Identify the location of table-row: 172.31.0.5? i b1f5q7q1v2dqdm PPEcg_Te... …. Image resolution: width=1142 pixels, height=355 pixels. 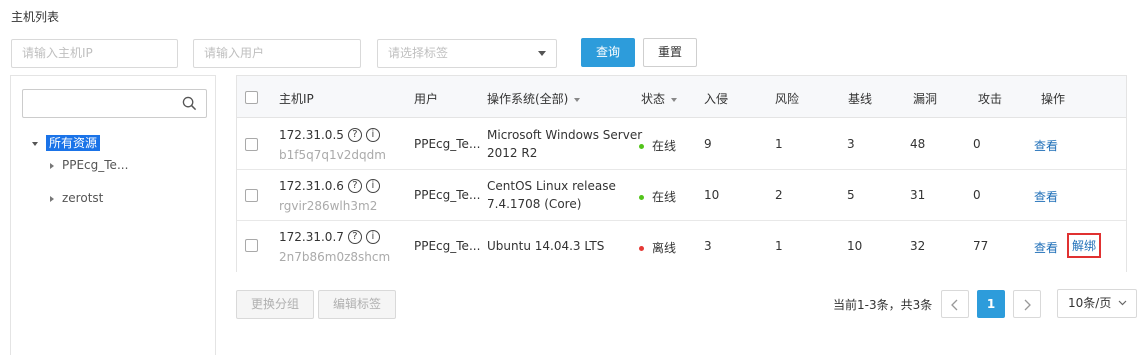
(681, 144).